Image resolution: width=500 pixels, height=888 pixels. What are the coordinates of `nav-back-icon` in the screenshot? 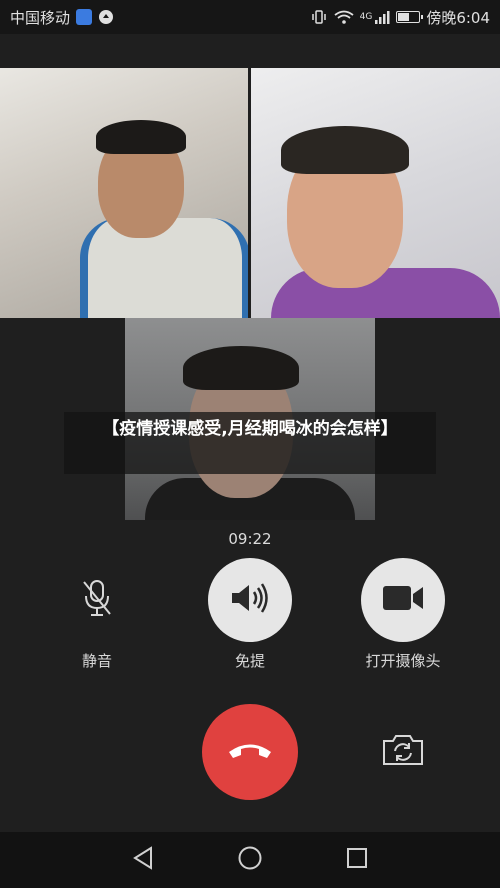 It's located at (143, 860).